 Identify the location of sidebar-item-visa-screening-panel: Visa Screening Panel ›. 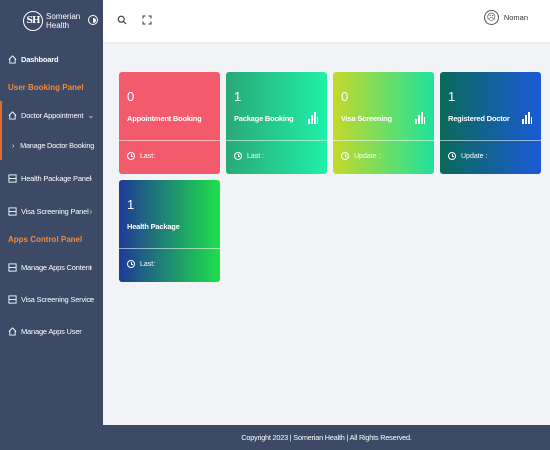
(51, 211).